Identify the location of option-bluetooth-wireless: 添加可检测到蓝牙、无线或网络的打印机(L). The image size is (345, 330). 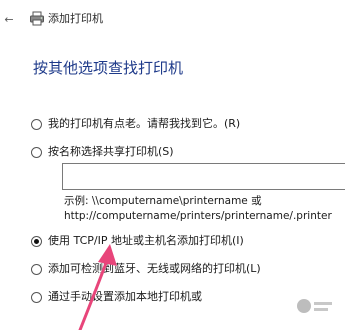
(146, 269).